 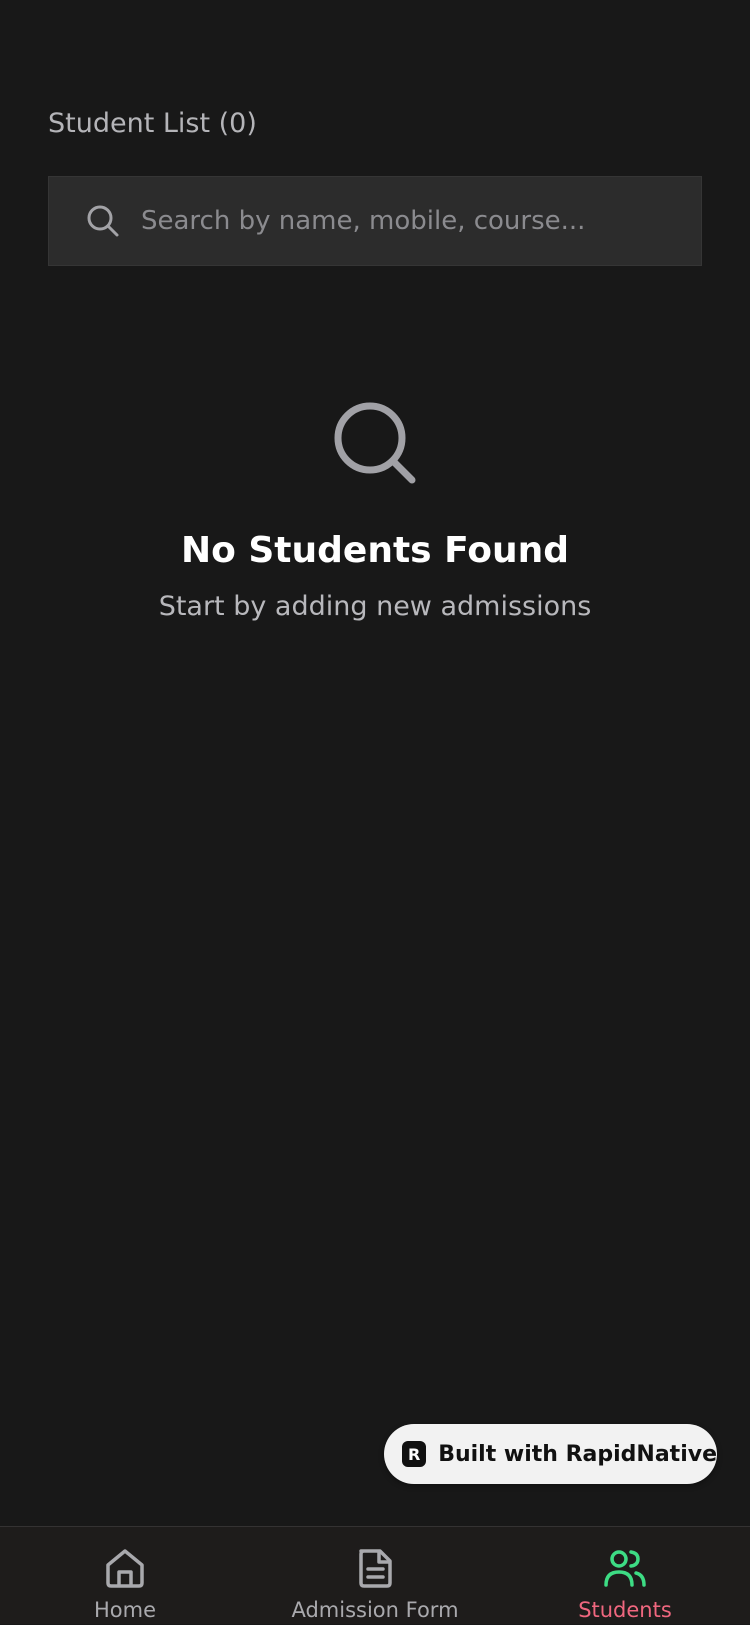 I want to click on bottom-tab-bar: Home Admission Form Students, so click(x=375, y=1575).